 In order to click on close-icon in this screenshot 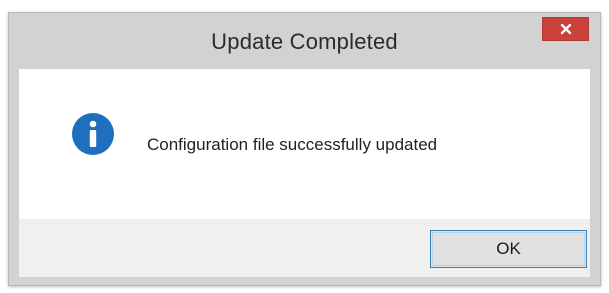, I will do `click(566, 29)`.